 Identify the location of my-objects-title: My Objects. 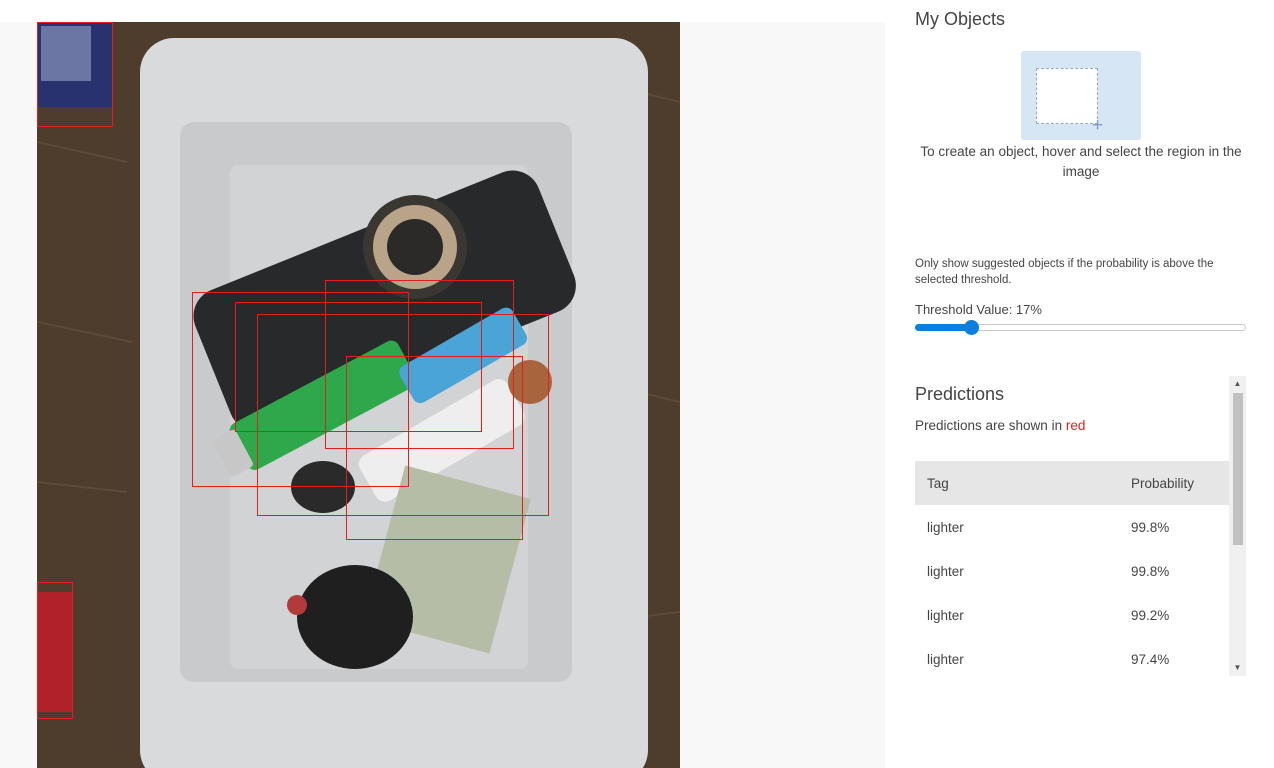
(960, 19).